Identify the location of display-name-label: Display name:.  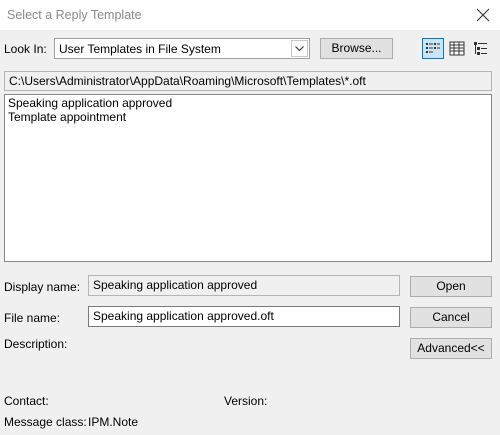
(42, 287).